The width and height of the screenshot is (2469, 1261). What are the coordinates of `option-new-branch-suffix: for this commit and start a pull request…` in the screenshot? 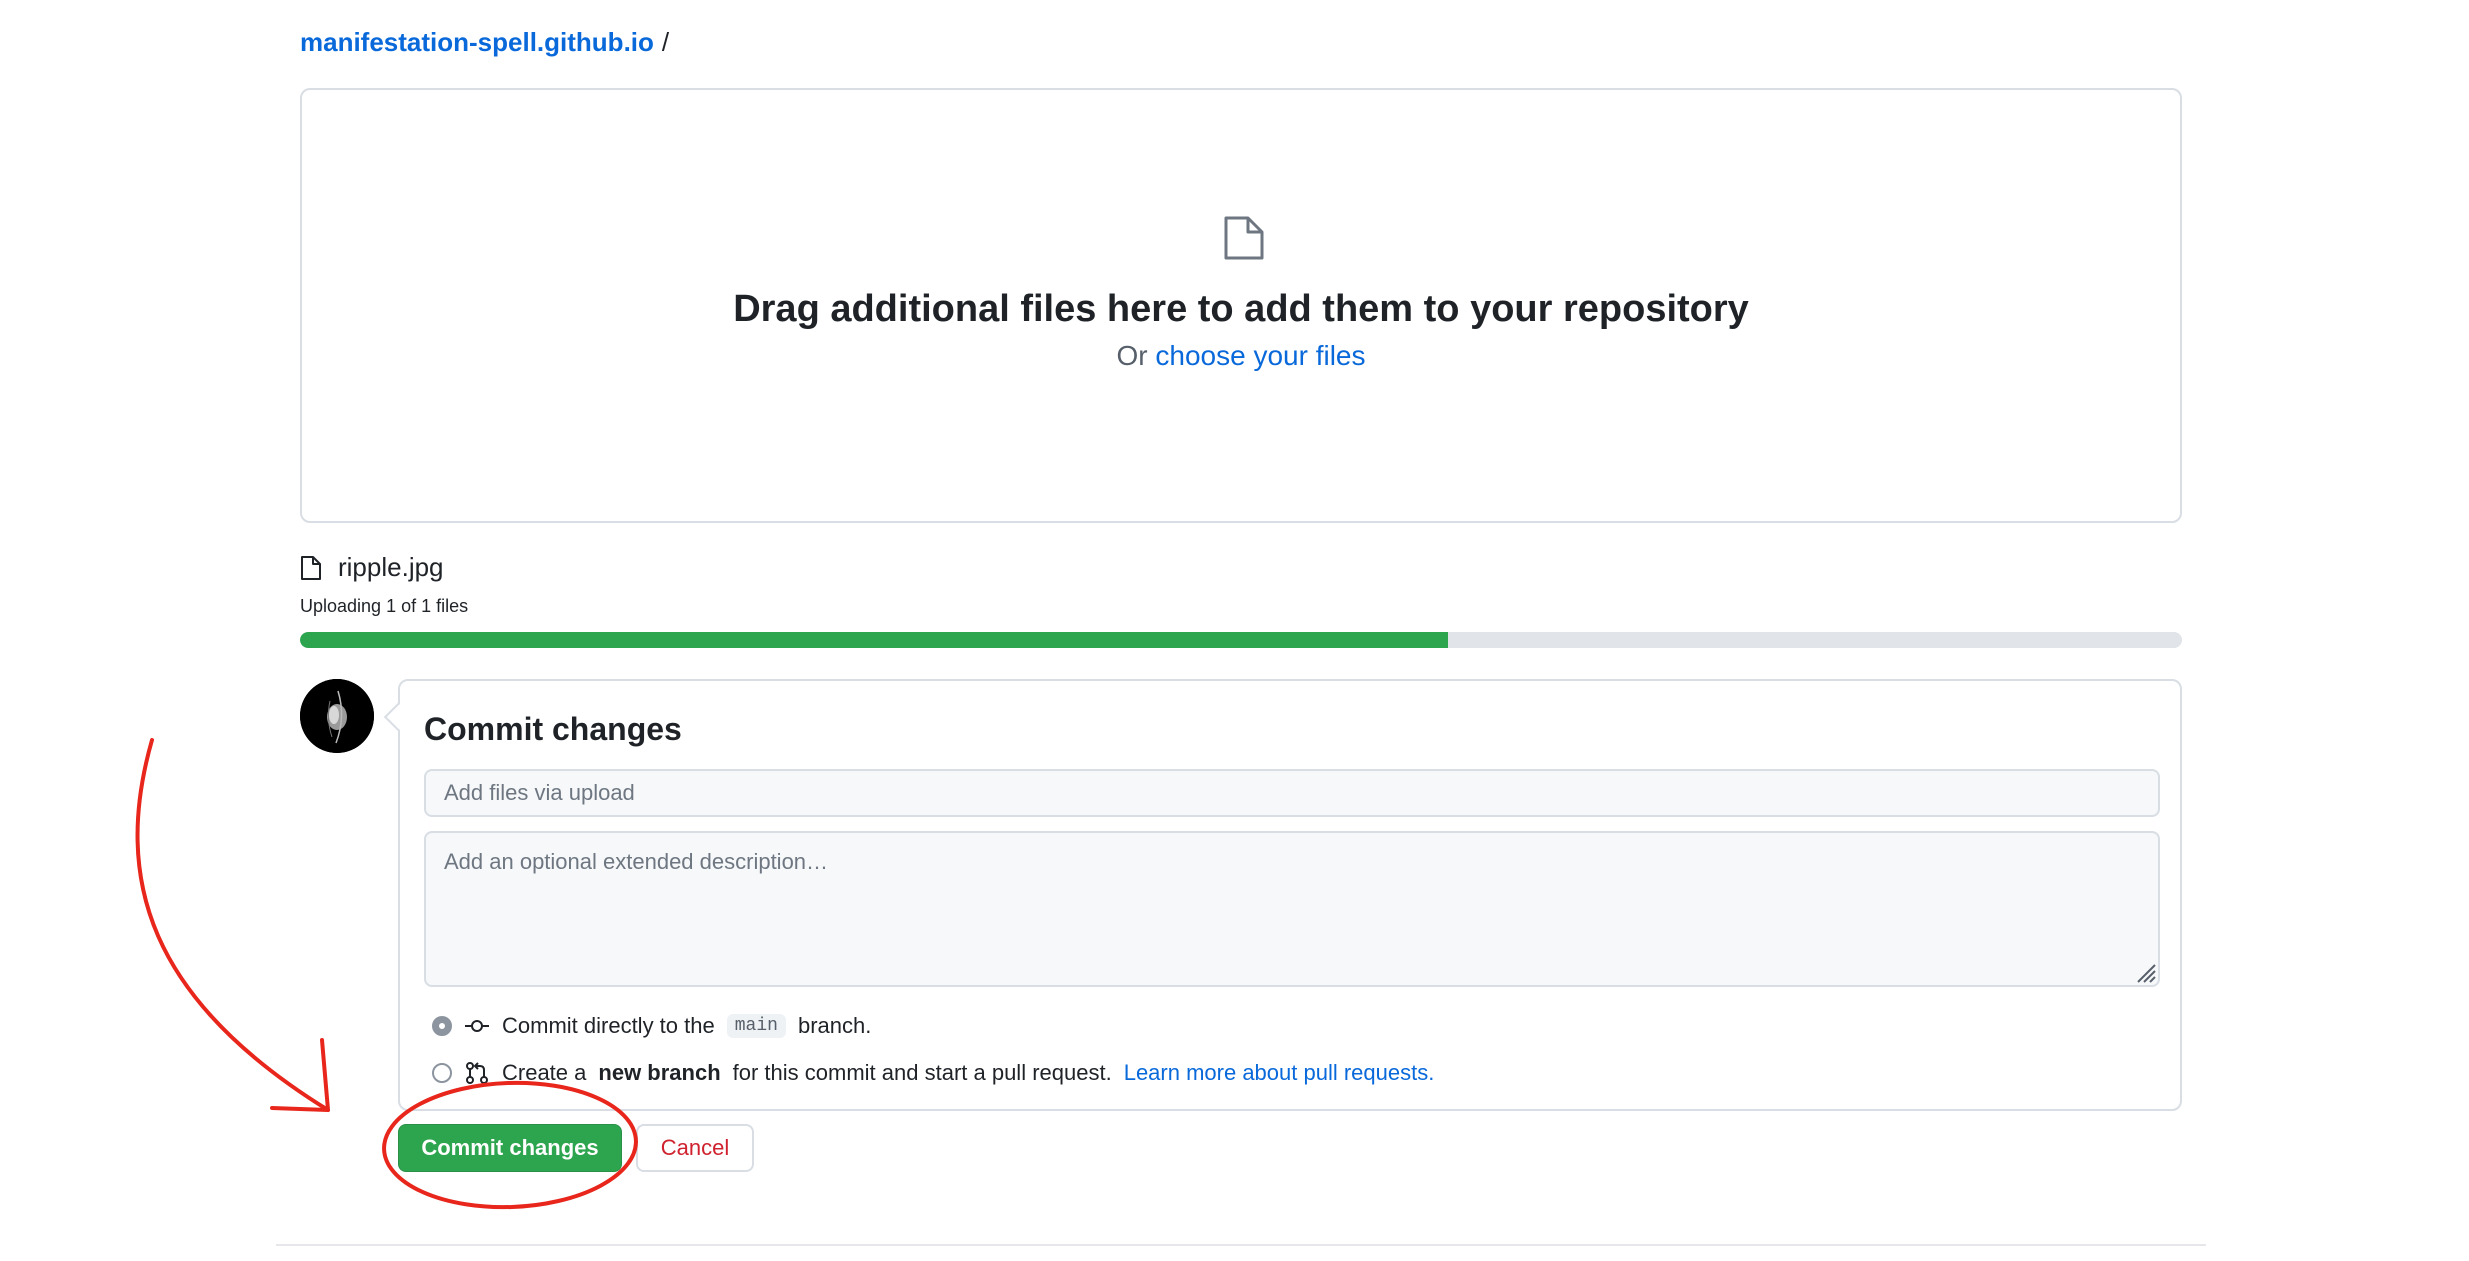 It's located at (922, 1072).